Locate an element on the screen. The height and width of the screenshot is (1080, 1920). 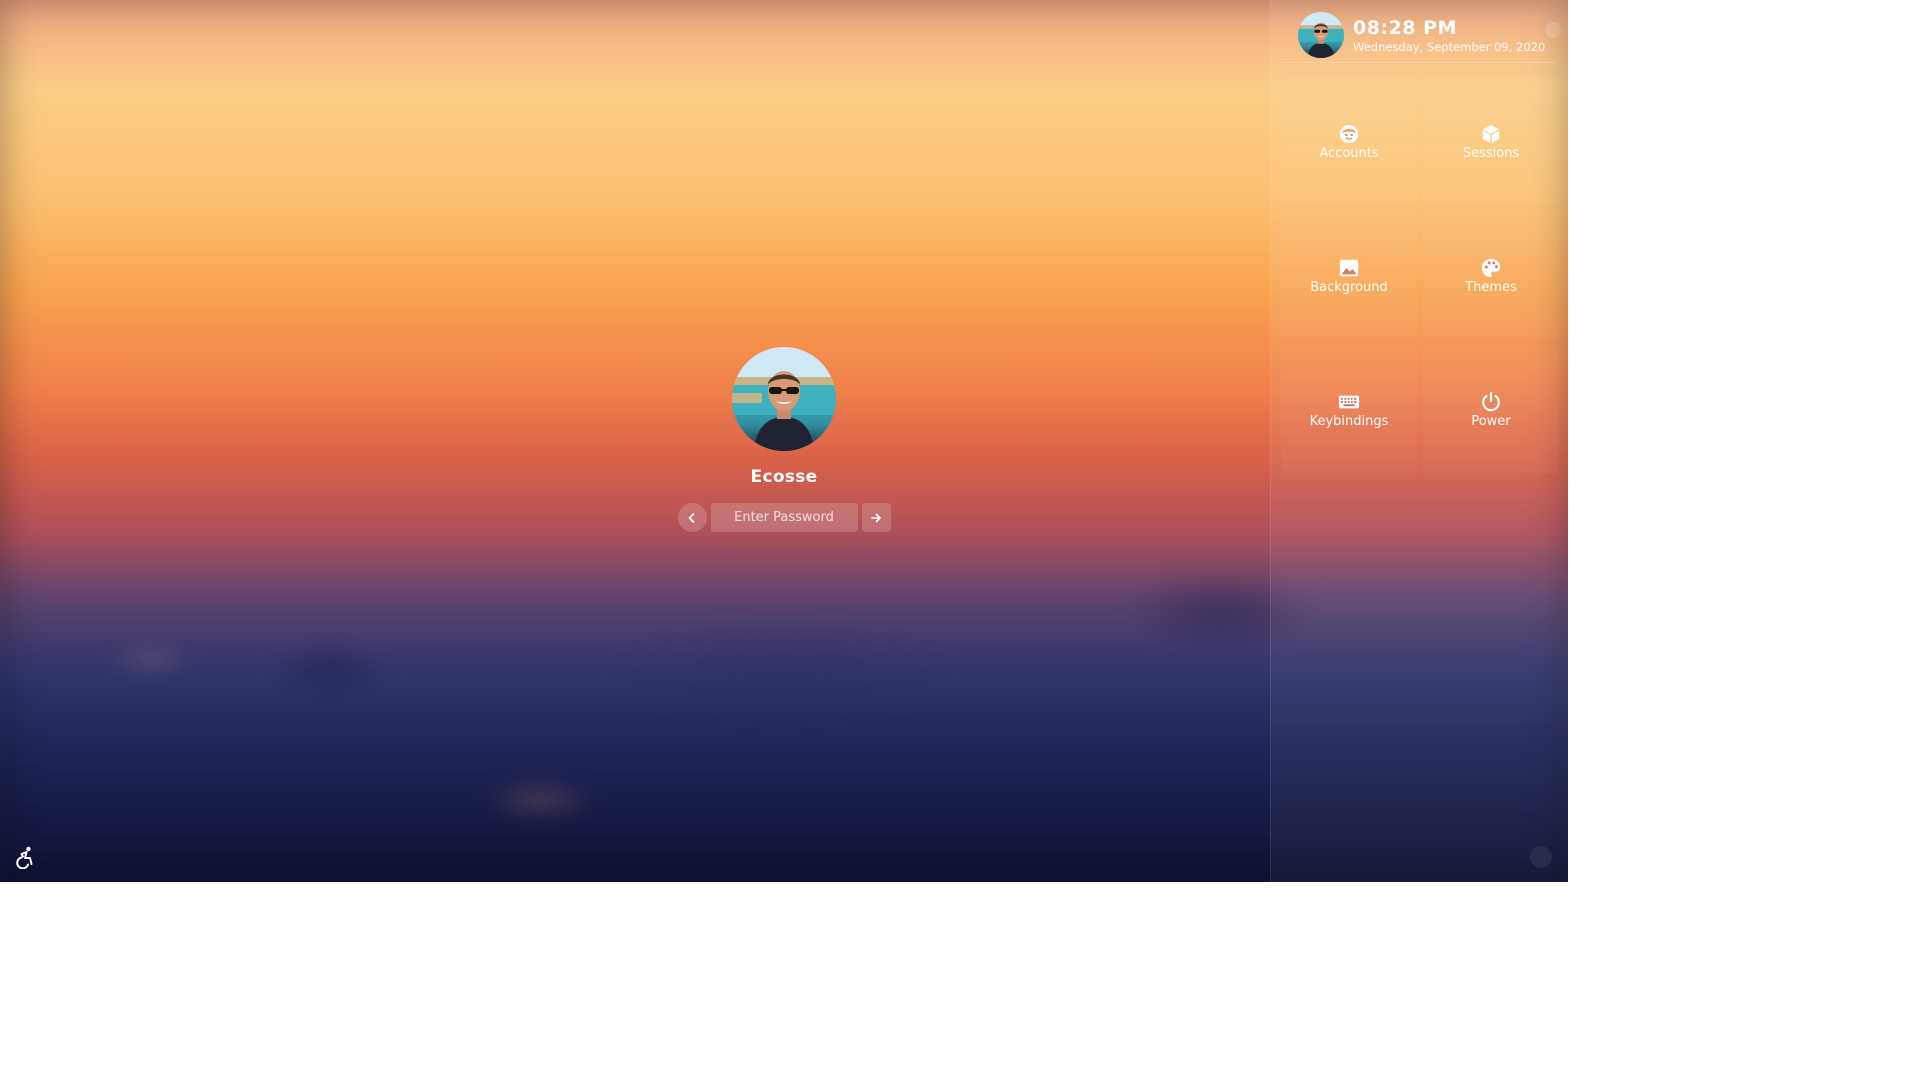
accessibility-button is located at coordinates (25, 857).